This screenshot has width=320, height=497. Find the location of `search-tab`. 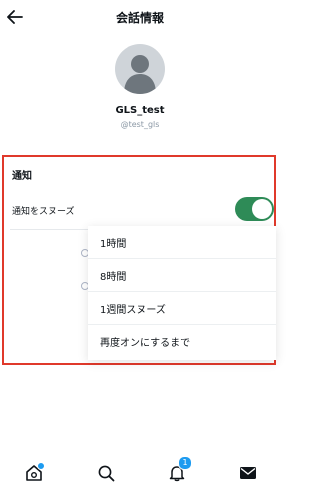

search-tab is located at coordinates (106, 473).